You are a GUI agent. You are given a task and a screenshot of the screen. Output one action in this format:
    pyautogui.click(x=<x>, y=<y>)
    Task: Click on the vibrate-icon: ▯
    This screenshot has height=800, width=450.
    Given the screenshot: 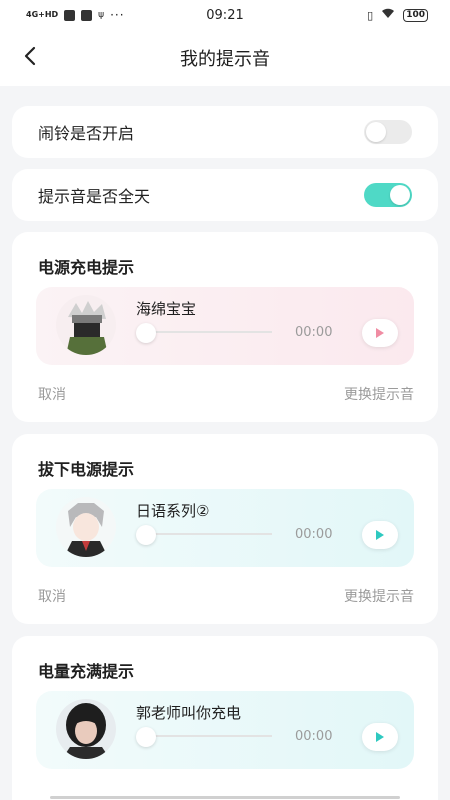 What is the action you would take?
    pyautogui.click(x=370, y=15)
    